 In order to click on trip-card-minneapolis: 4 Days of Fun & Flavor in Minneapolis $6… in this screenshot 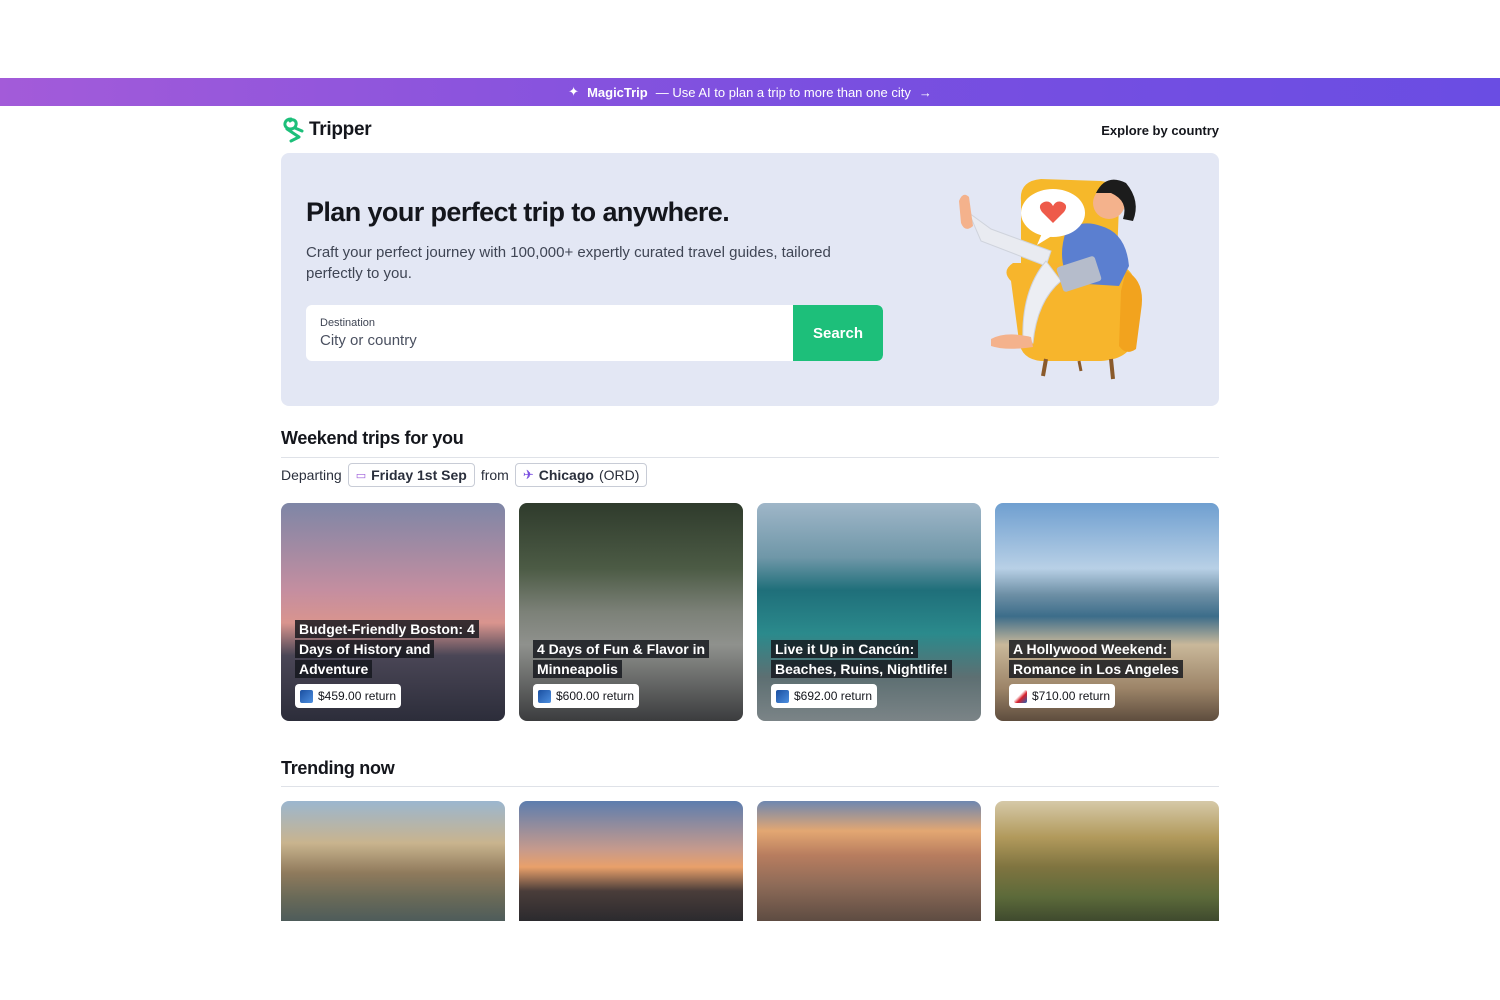, I will do `click(631, 612)`.